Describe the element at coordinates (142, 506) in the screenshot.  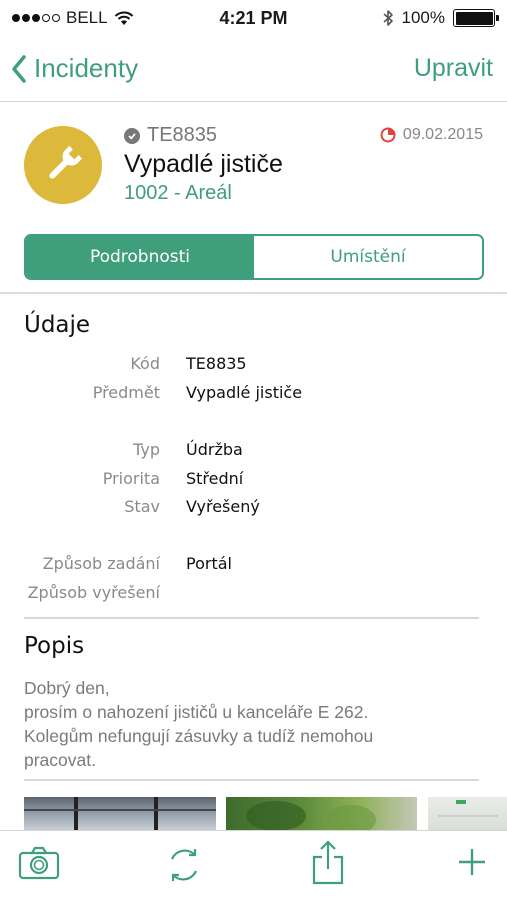
I see `field-label-status: Stav` at that location.